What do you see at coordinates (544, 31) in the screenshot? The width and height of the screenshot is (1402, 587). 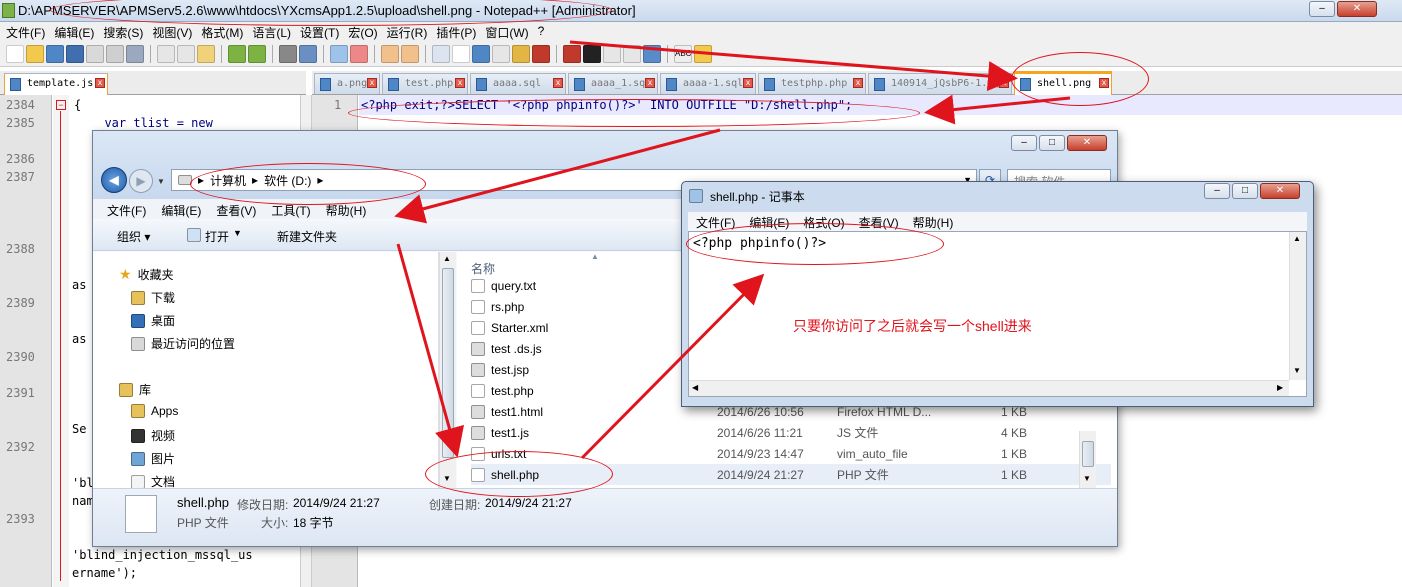 I see `menu-help: ?` at bounding box center [544, 31].